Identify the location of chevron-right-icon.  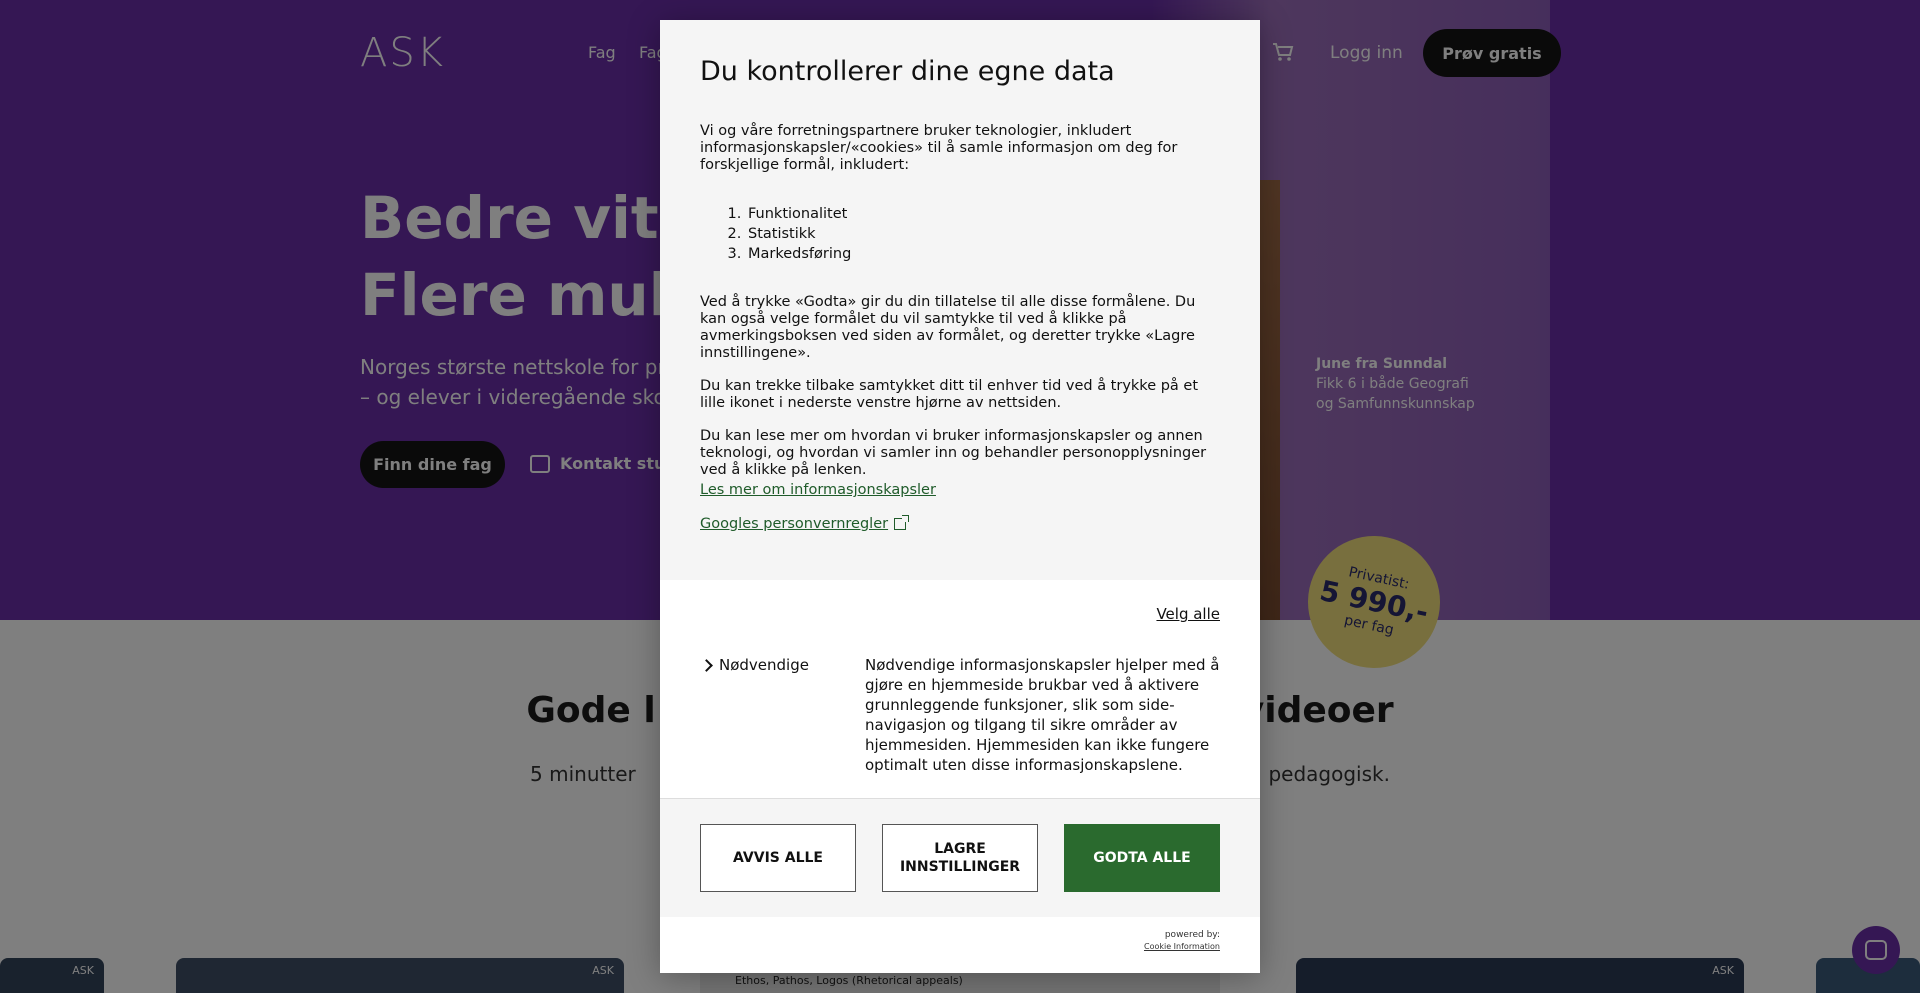
(706, 665).